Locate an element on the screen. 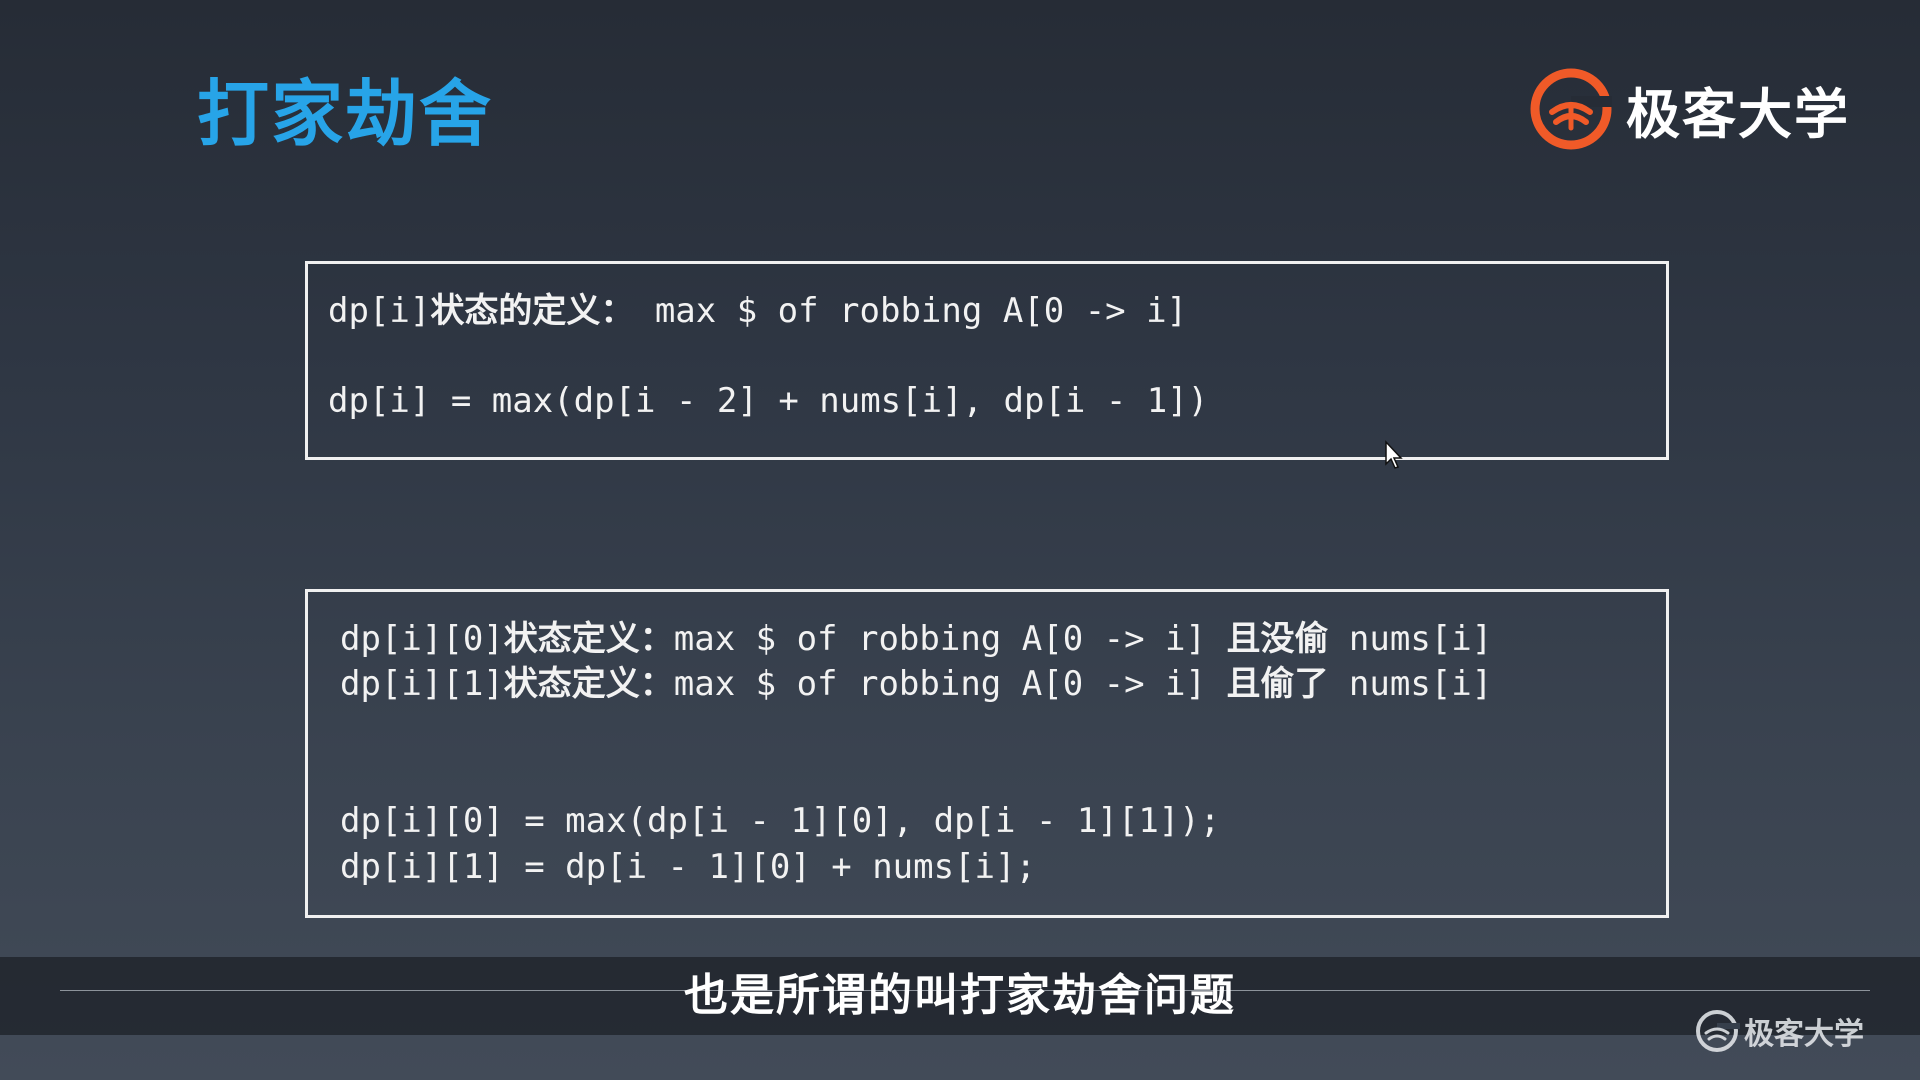  dp-prefix: dp[i][1] is located at coordinates (422, 684).